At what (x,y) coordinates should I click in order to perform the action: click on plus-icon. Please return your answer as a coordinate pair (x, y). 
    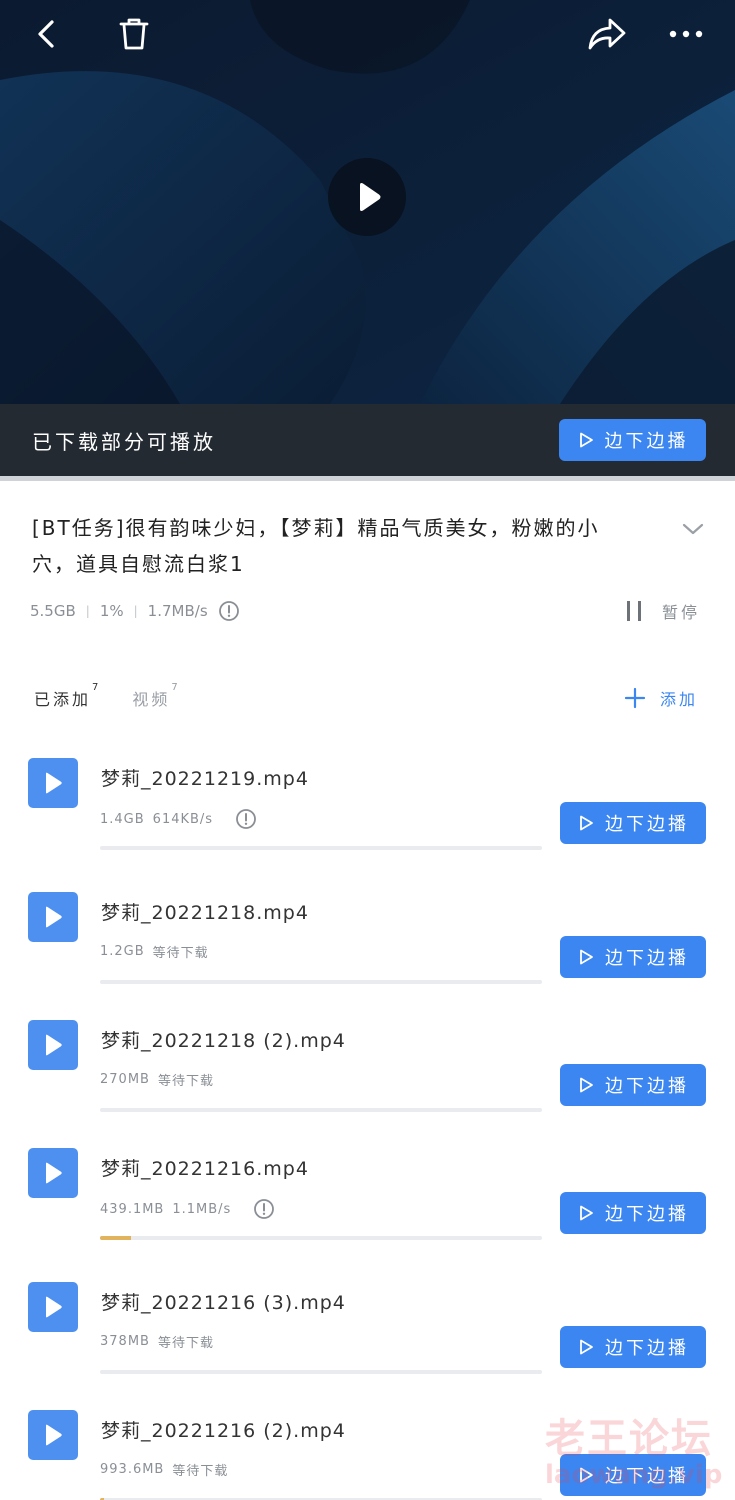
    Looking at the image, I should click on (635, 698).